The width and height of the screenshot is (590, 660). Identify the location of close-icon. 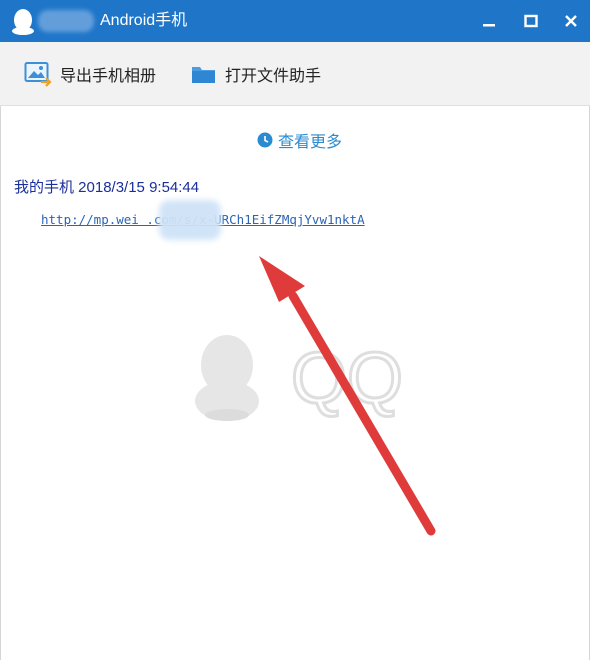
(571, 21).